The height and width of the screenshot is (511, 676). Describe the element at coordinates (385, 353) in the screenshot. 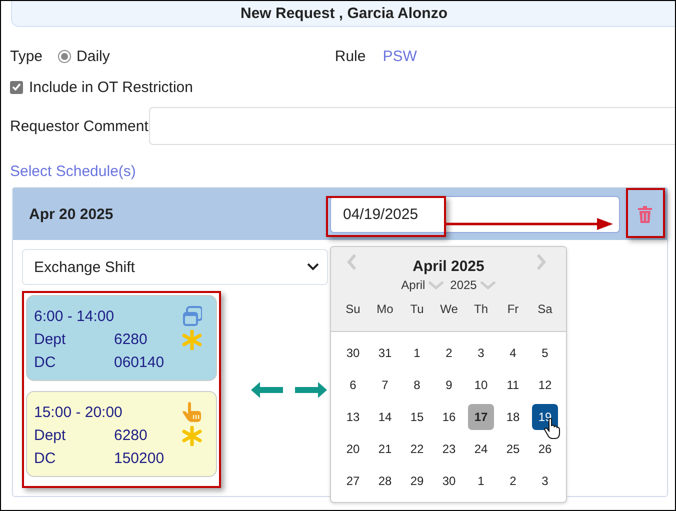

I see `calendar-day: 31` at that location.